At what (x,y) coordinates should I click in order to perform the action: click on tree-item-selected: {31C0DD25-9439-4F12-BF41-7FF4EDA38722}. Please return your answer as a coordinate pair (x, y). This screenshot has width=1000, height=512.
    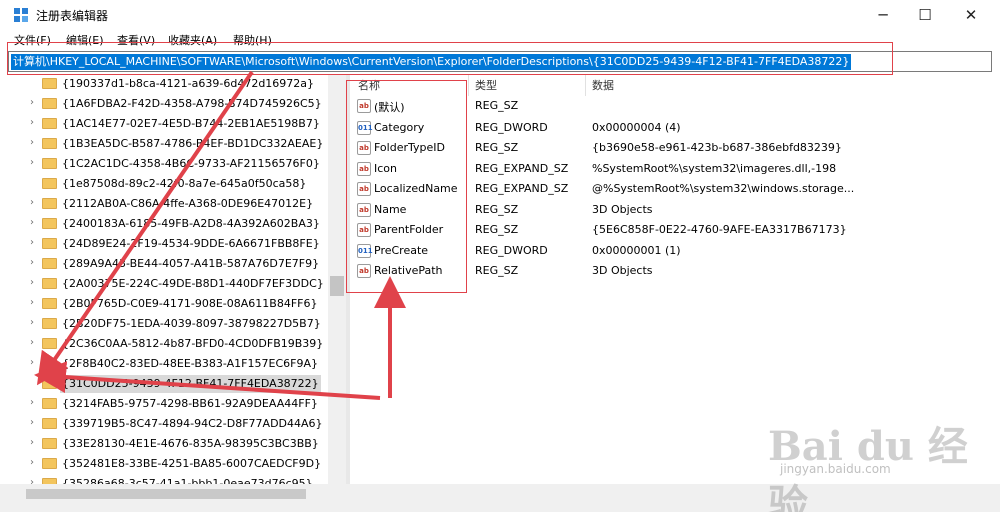
    Looking at the image, I should click on (168, 384).